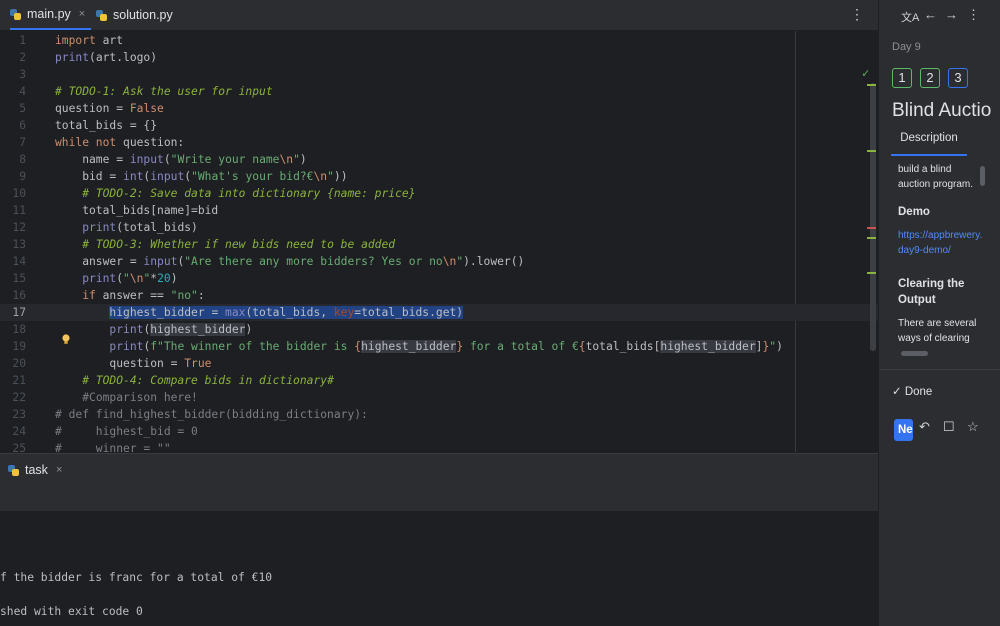 Image resolution: width=1000 pixels, height=626 pixels. What do you see at coordinates (439, 57) in the screenshot?
I see `code-line: 2 print(art.logo)` at bounding box center [439, 57].